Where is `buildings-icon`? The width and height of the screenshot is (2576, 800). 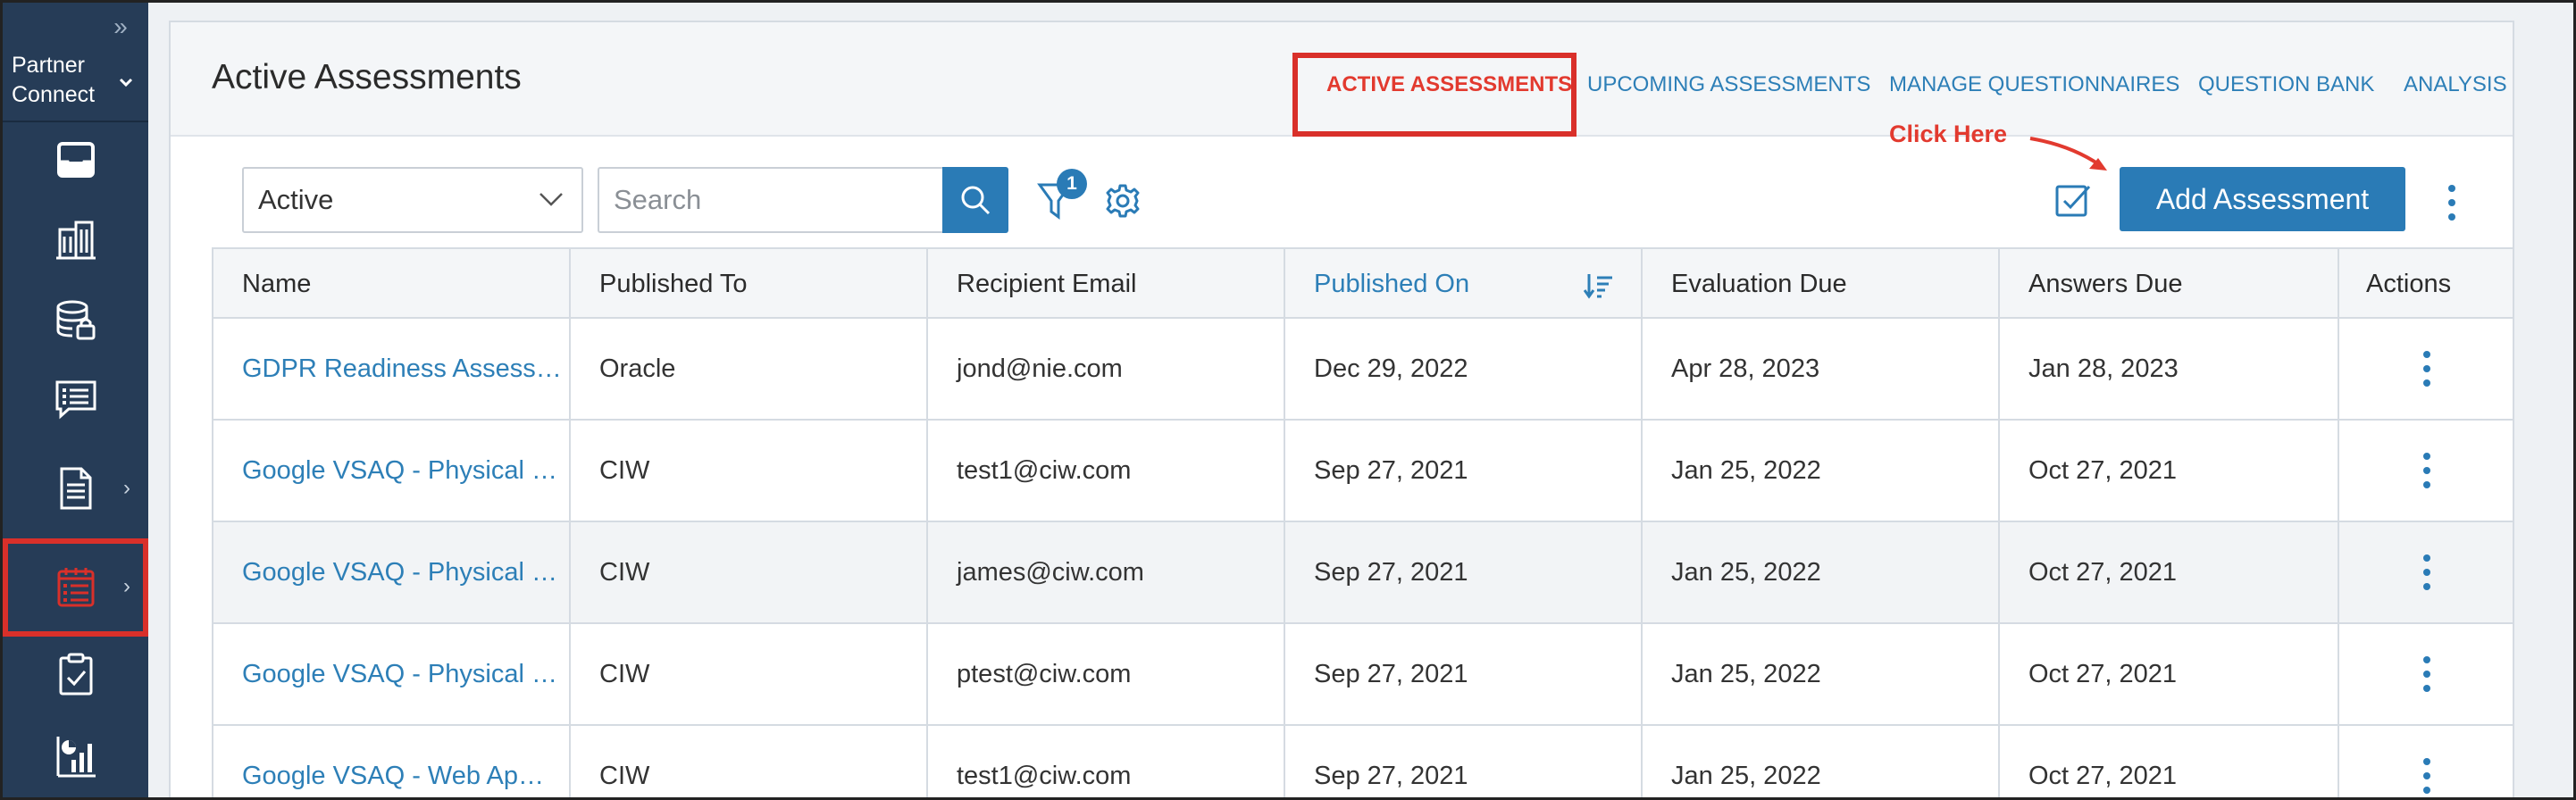 buildings-icon is located at coordinates (76, 241).